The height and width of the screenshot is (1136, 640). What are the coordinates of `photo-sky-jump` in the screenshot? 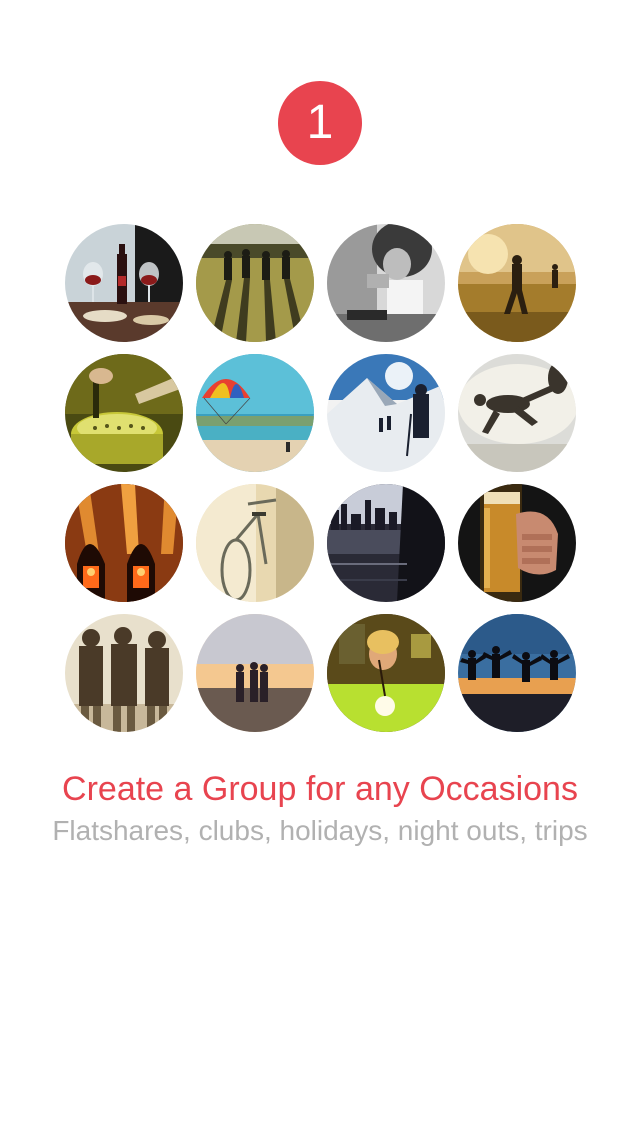 It's located at (517, 413).